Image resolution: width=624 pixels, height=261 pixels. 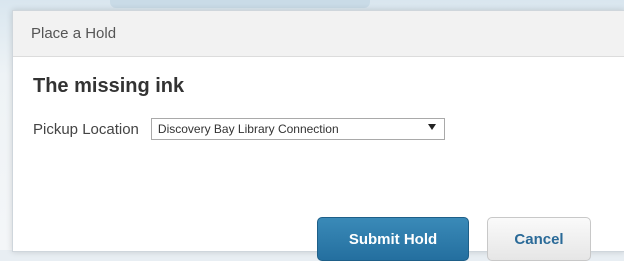 I want to click on item-title: The missing ink, so click(x=109, y=86).